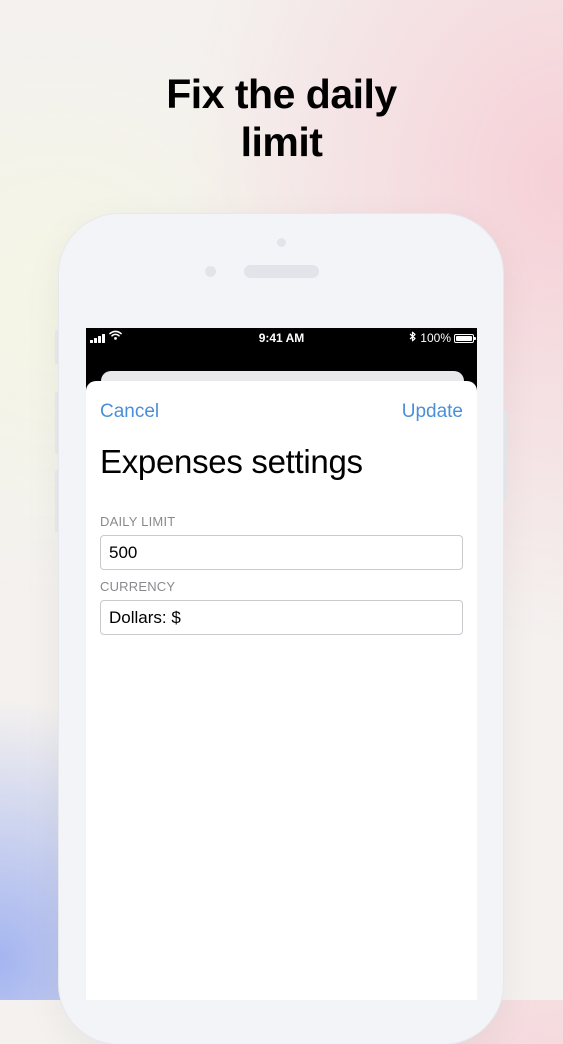 The height and width of the screenshot is (1044, 563). I want to click on status-bar: 9:41 AM 100%, so click(281, 338).